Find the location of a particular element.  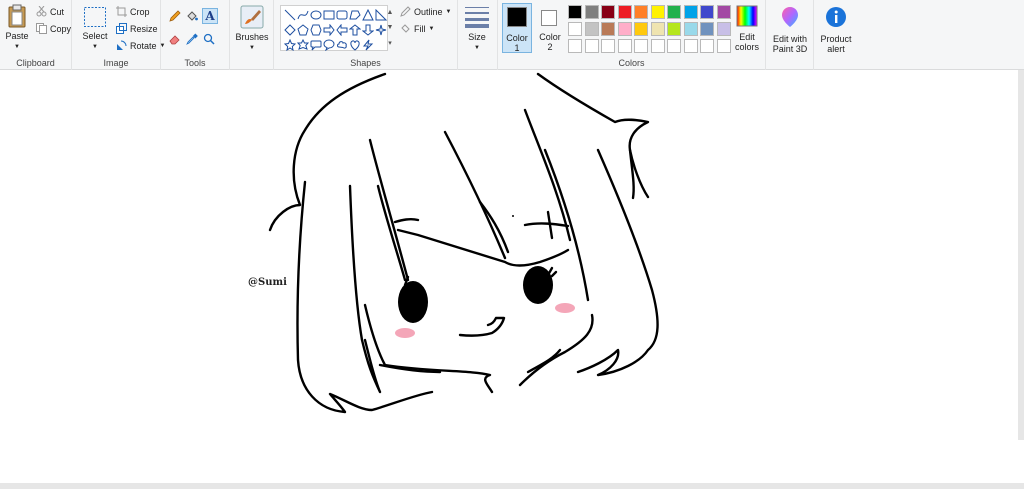

color-picker-icon is located at coordinates (192, 39).